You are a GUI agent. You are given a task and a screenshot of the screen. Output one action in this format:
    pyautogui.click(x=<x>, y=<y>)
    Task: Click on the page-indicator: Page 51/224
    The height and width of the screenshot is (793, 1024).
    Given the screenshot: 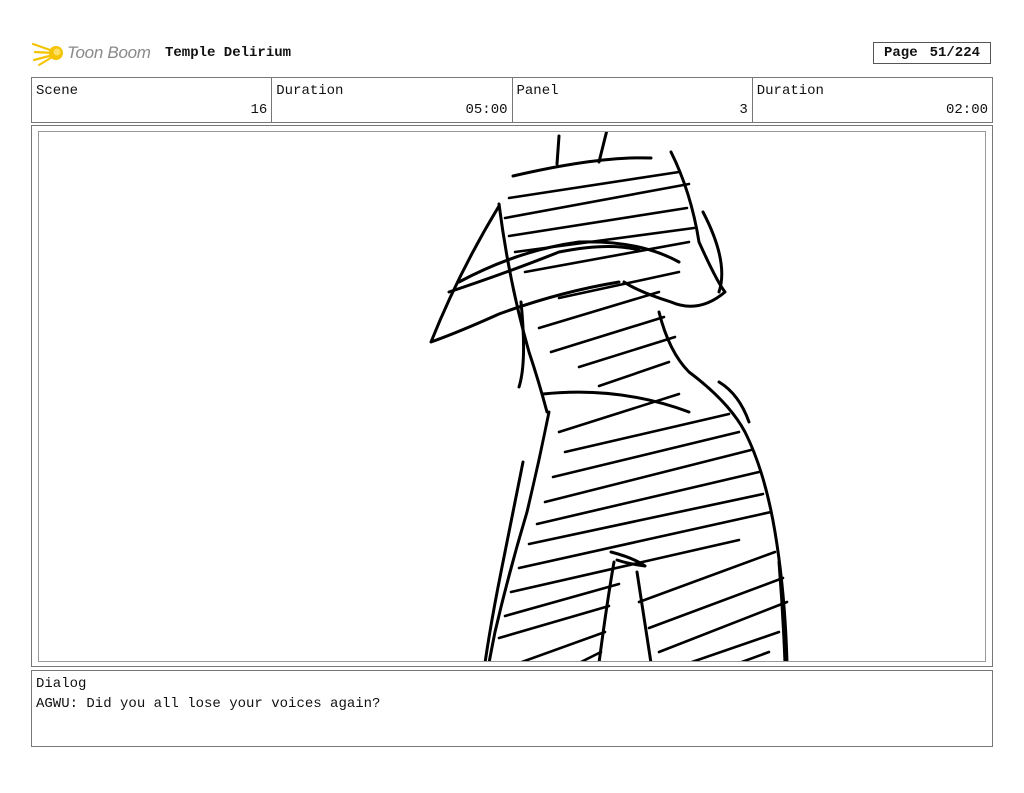 What is the action you would take?
    pyautogui.click(x=932, y=53)
    